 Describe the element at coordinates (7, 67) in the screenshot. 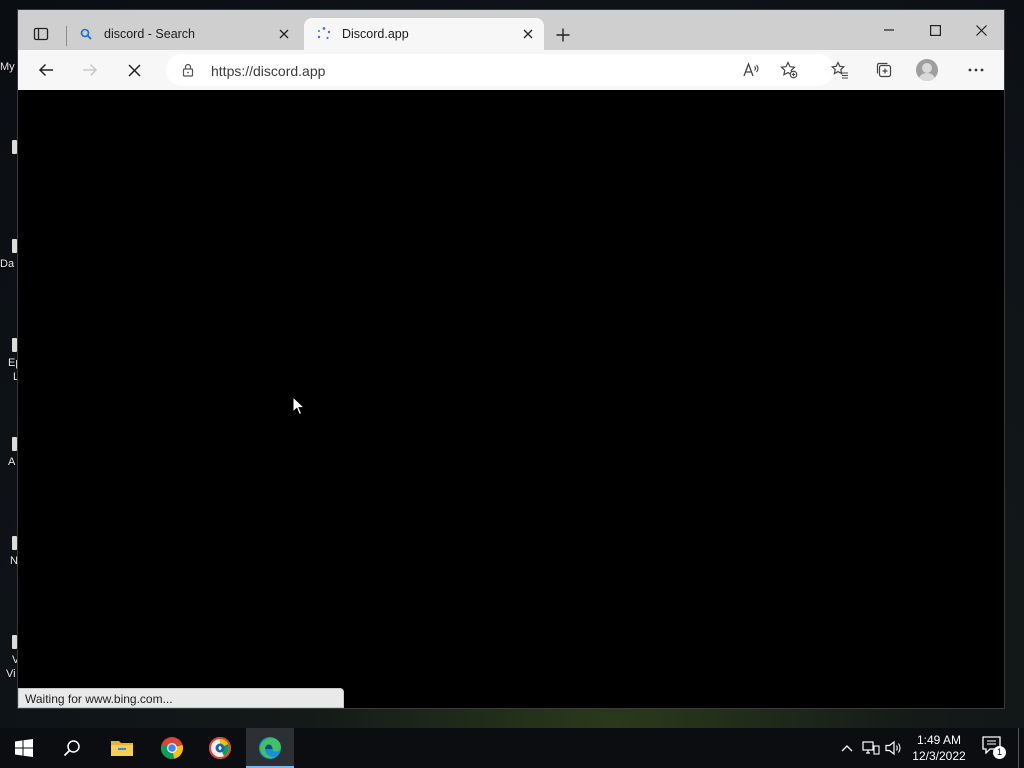

I see `desktop-label-fragment: My` at that location.